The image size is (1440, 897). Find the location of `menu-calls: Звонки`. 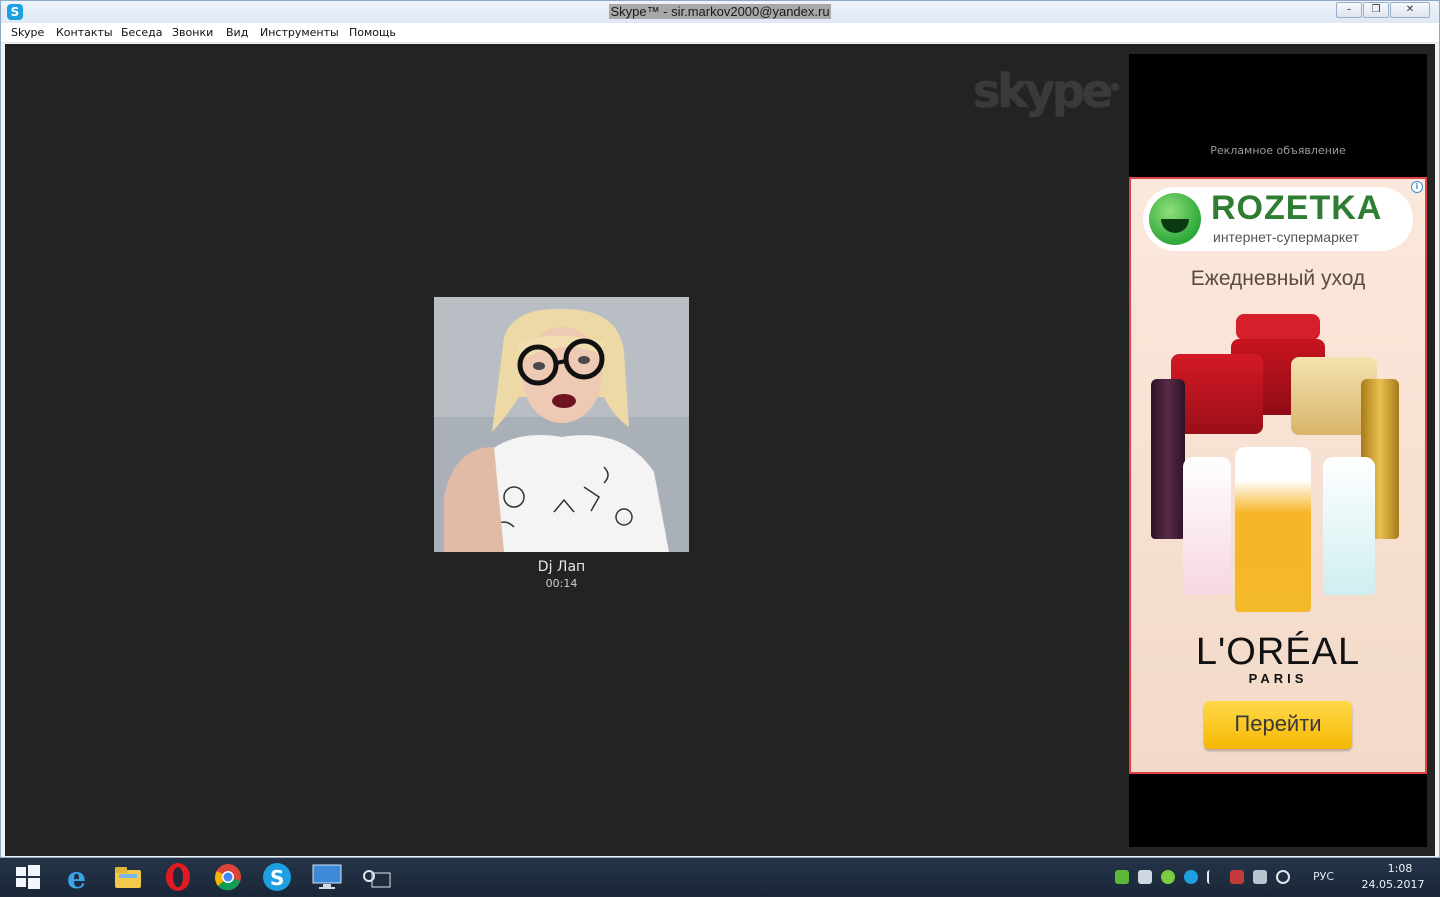

menu-calls: Звонки is located at coordinates (192, 32).